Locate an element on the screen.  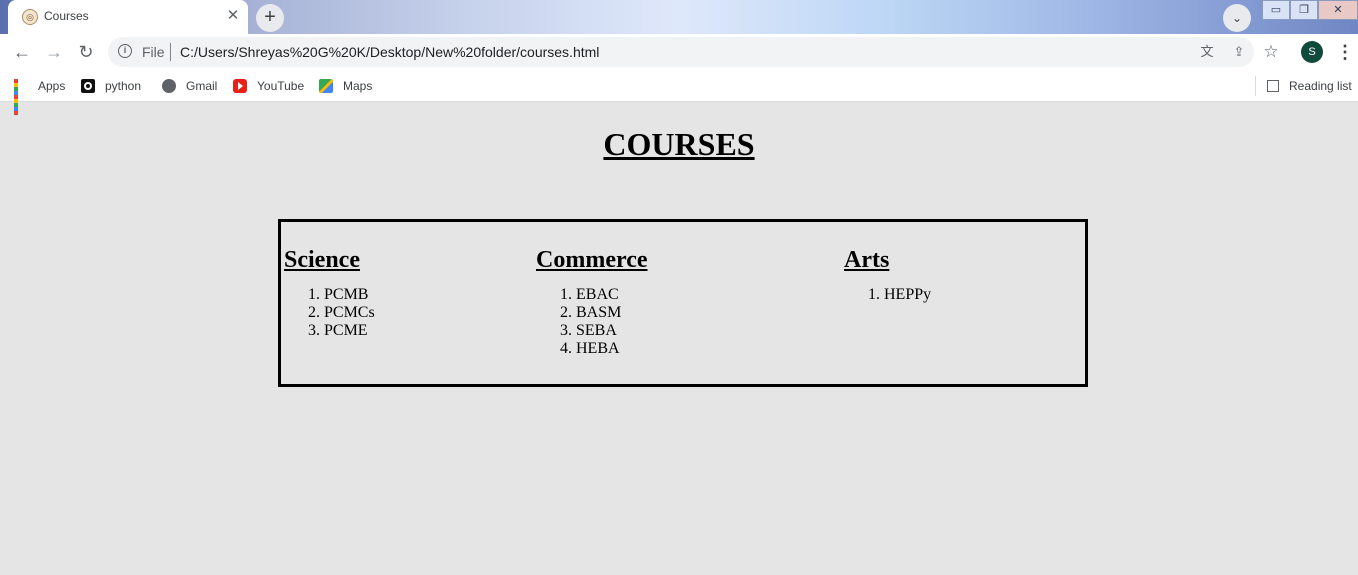
bookmark-python: python is located at coordinates (111, 86).